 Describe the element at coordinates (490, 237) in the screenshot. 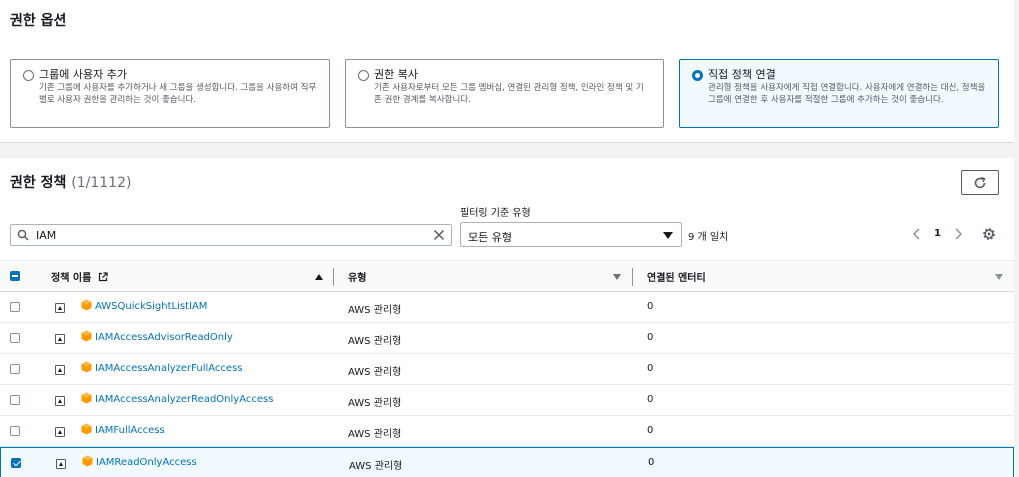

I see `filter-selected-value: 모든 유형` at that location.